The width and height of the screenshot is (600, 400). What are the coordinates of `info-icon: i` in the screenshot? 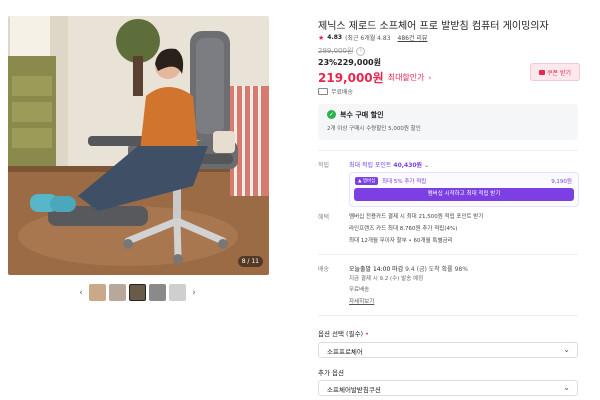 It's located at (361, 51).